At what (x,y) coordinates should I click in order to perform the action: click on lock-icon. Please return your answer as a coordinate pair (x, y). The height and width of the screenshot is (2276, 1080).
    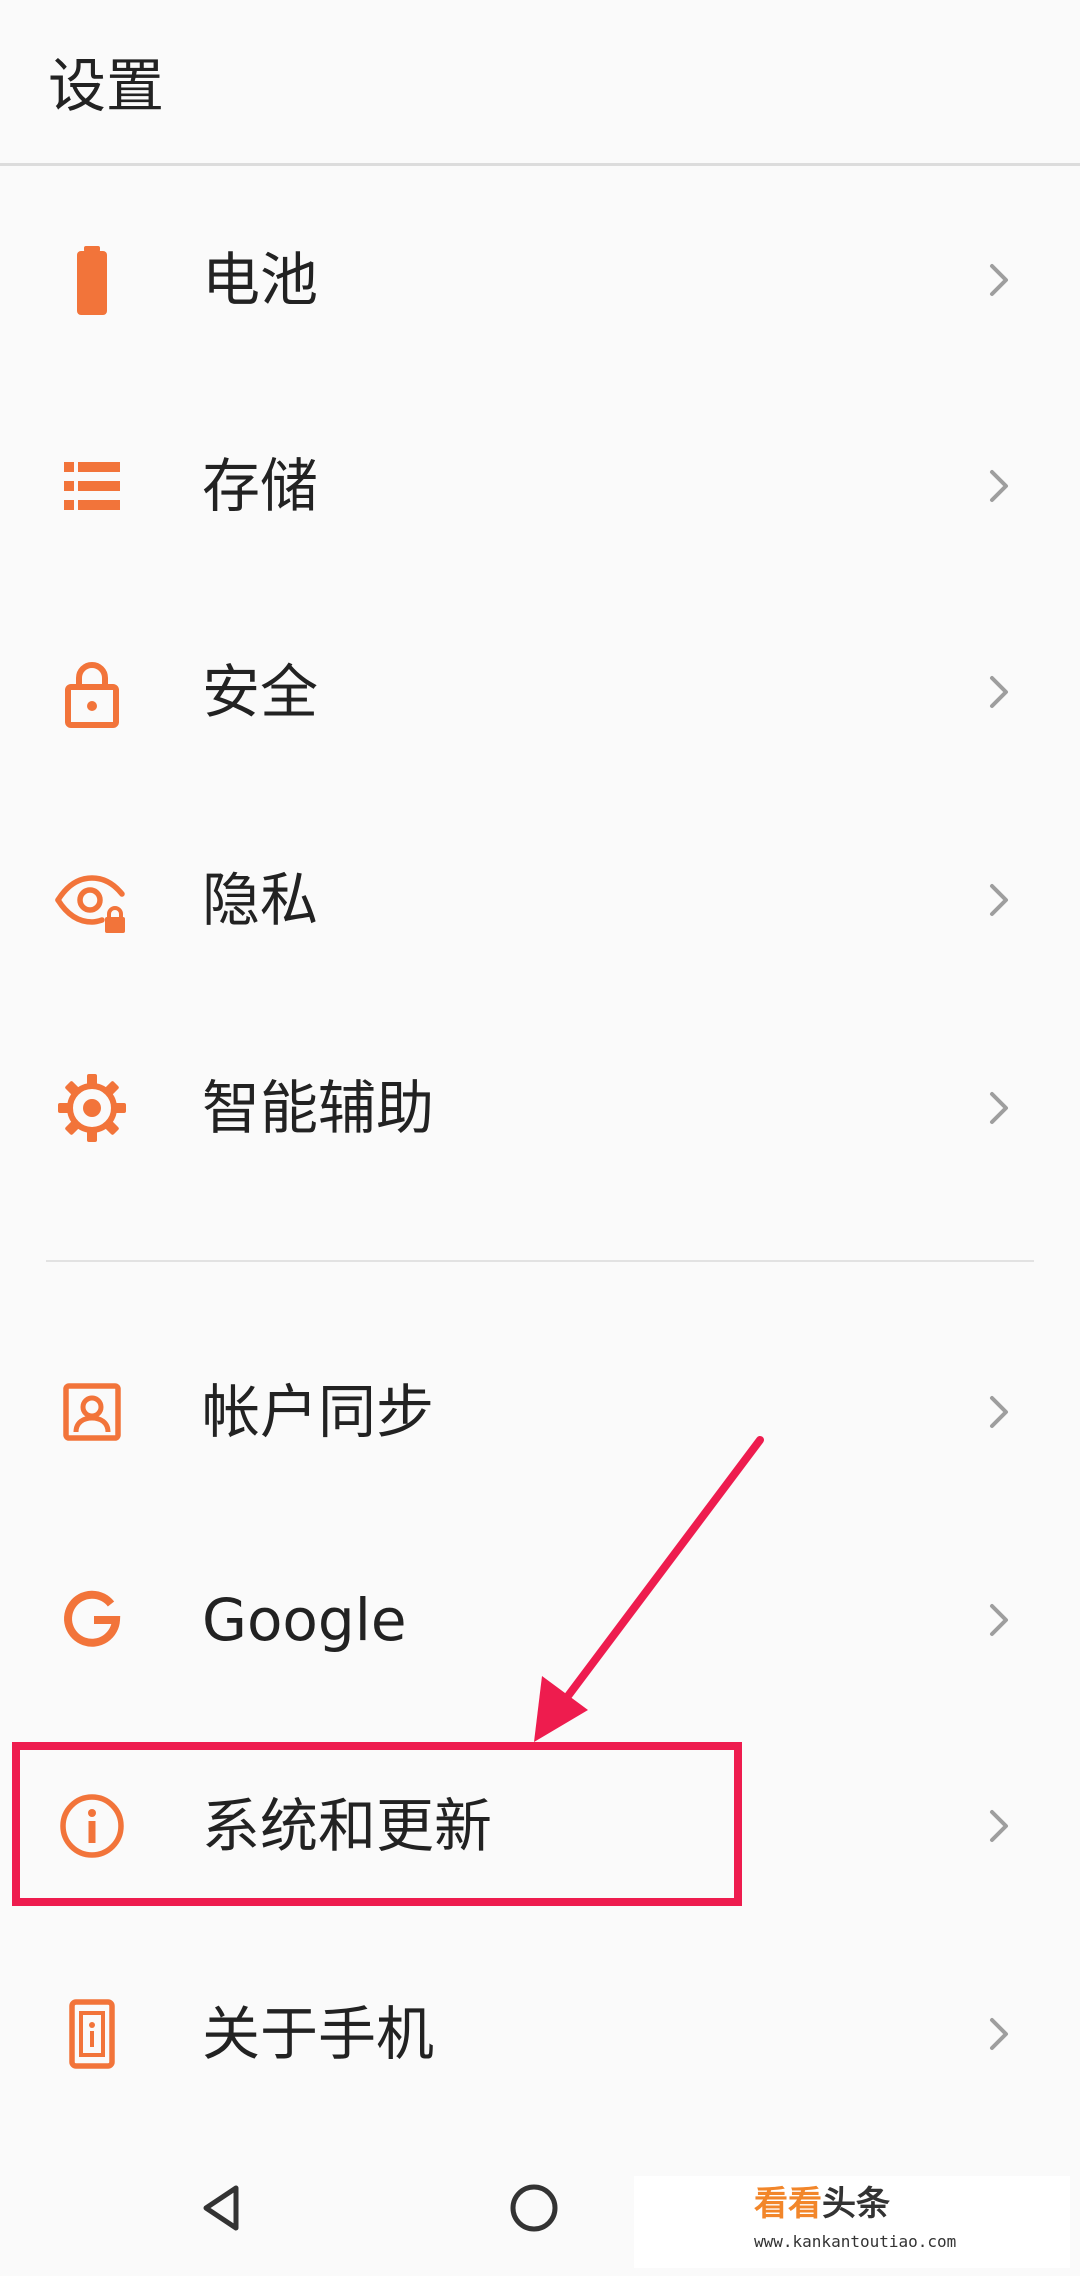
    Looking at the image, I should click on (92, 692).